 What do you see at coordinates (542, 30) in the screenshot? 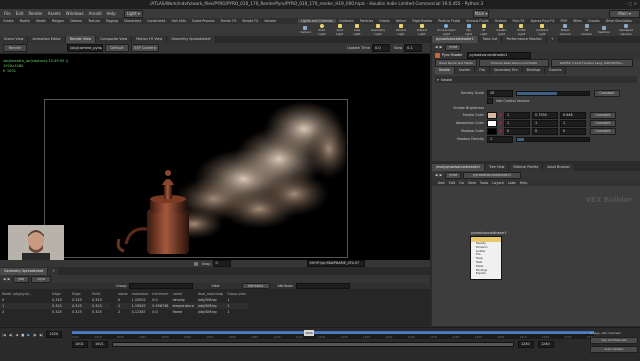
I see `tool-ambient-light: Ambient Light` at bounding box center [542, 30].